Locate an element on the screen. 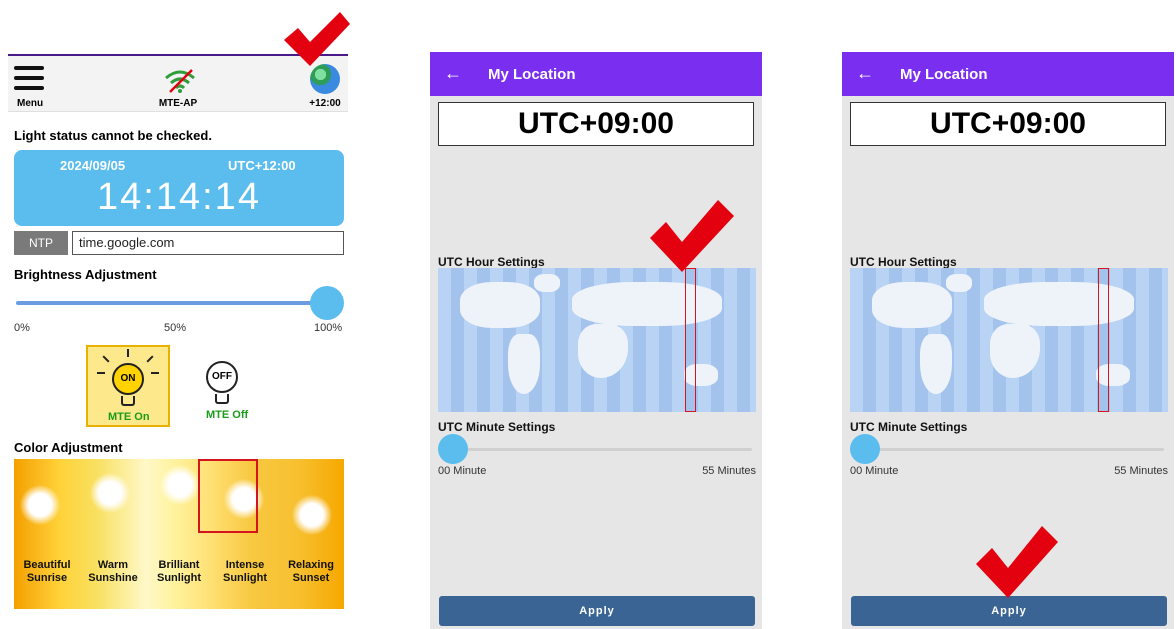  clock-card: 2024/09/05 UTC+12:00 14:14:14 is located at coordinates (179, 188).